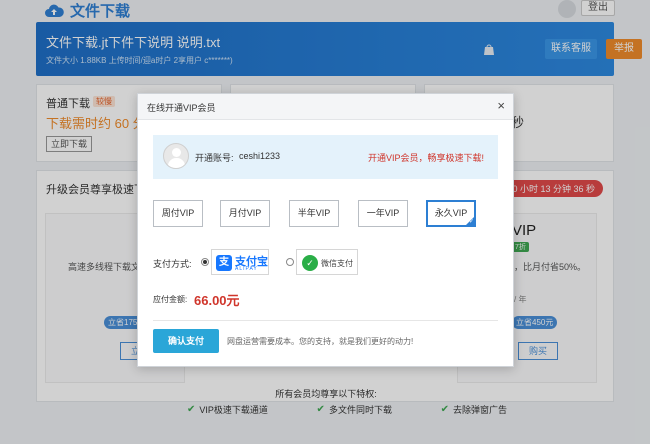 The image size is (650, 444). Describe the element at coordinates (186, 341) in the screenshot. I see `confirm-payment-button: 确认支付` at that location.